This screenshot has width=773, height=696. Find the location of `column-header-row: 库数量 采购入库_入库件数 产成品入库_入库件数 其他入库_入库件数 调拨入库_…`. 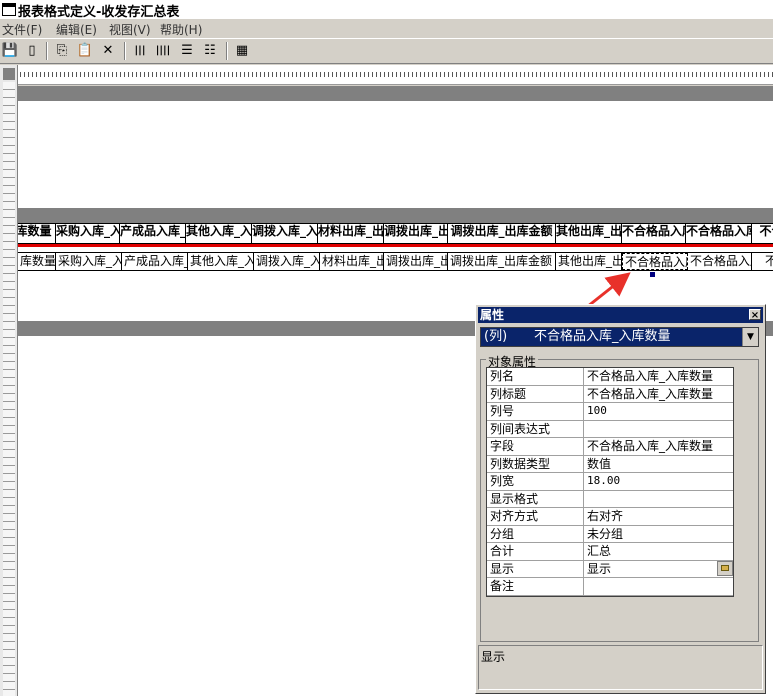

column-header-row: 库数量 采购入库_入库件数 产成品入库_入库件数 其他入库_入库件数 调拨入库_… is located at coordinates (395, 233).